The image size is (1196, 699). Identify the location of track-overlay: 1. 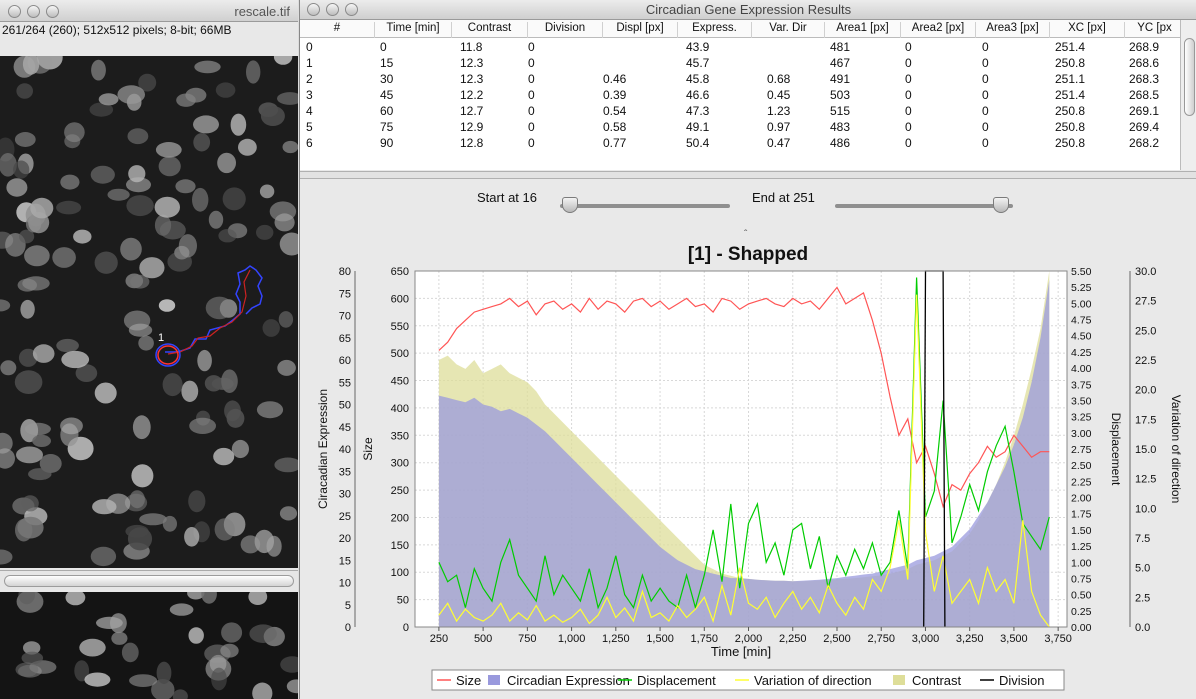
(209, 316).